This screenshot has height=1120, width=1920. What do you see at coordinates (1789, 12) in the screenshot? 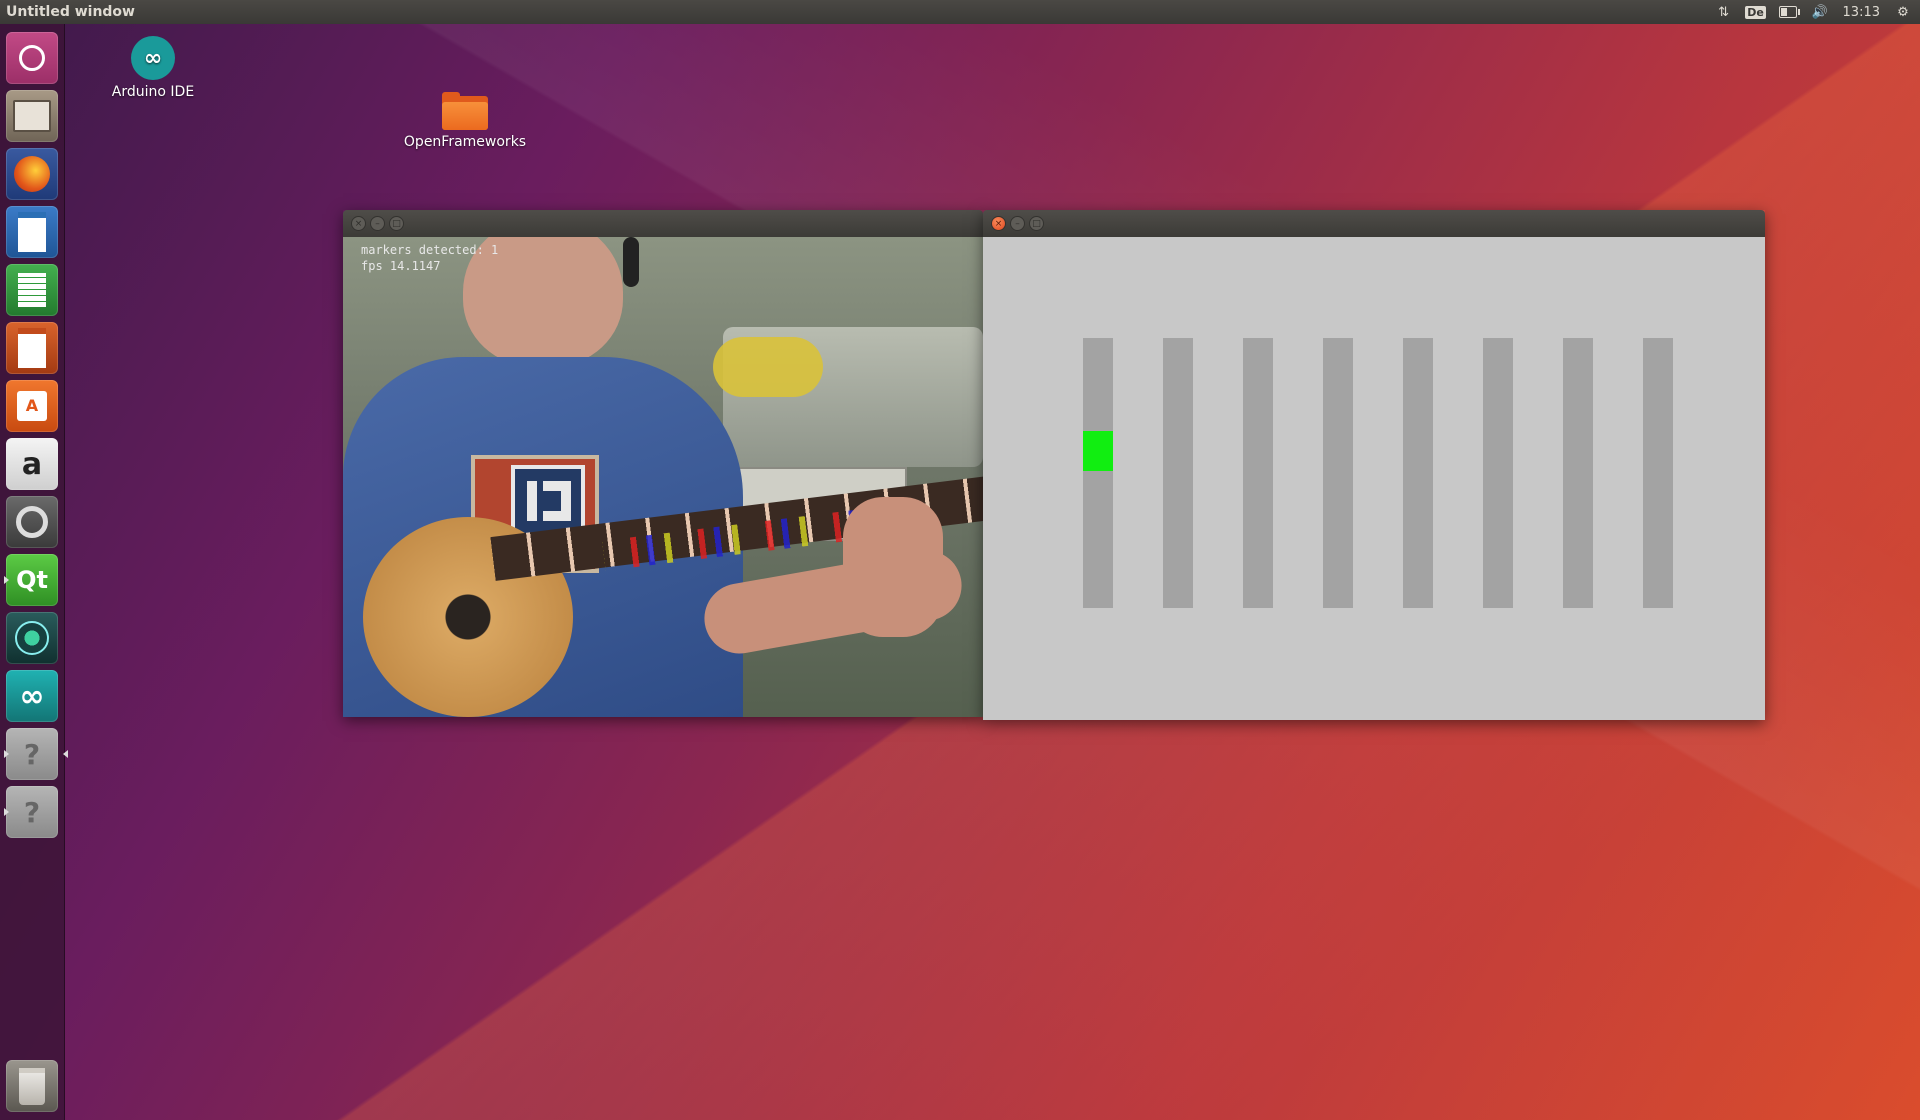
I see `battery-icon` at bounding box center [1789, 12].